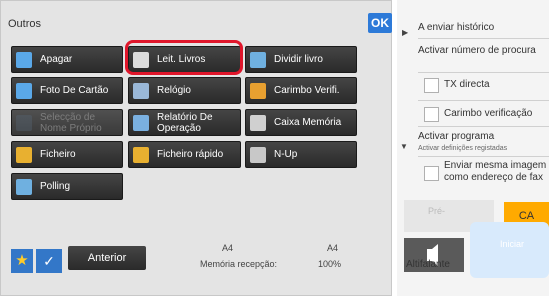  I want to click on folder-icon, so click(24, 154).